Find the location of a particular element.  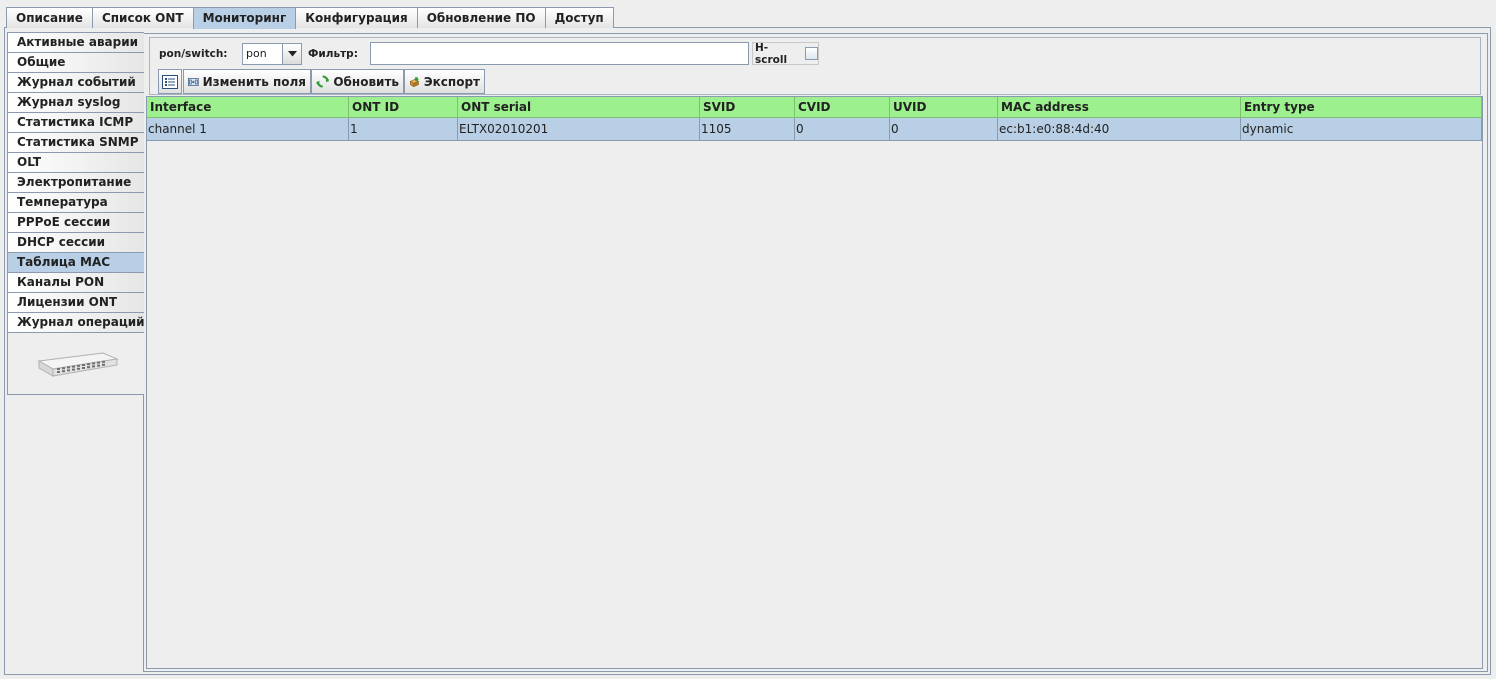

side-tab-event-log: Журнал событий is located at coordinates (75, 82).